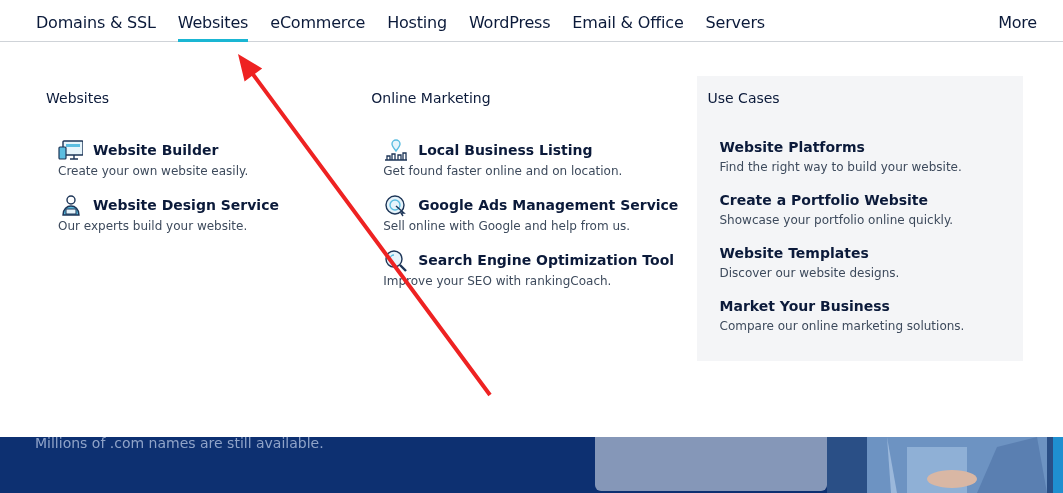 The height and width of the screenshot is (493, 1063). I want to click on column-title: Websites, so click(78, 98).